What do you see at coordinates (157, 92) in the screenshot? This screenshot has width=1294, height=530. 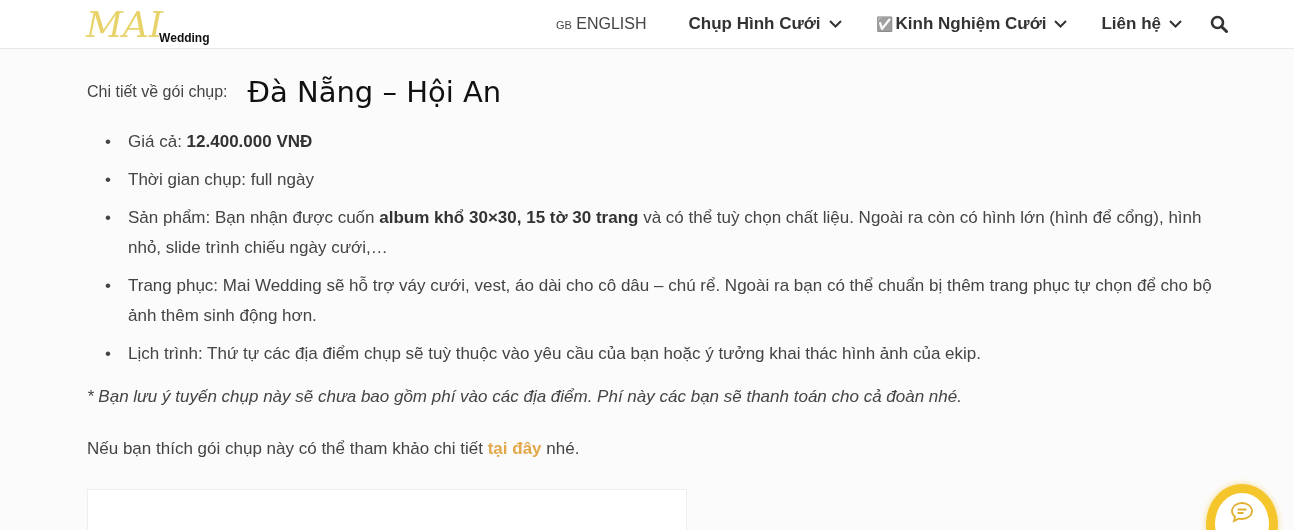 I see `package-label: Chi tiết về gói chụp:` at bounding box center [157, 92].